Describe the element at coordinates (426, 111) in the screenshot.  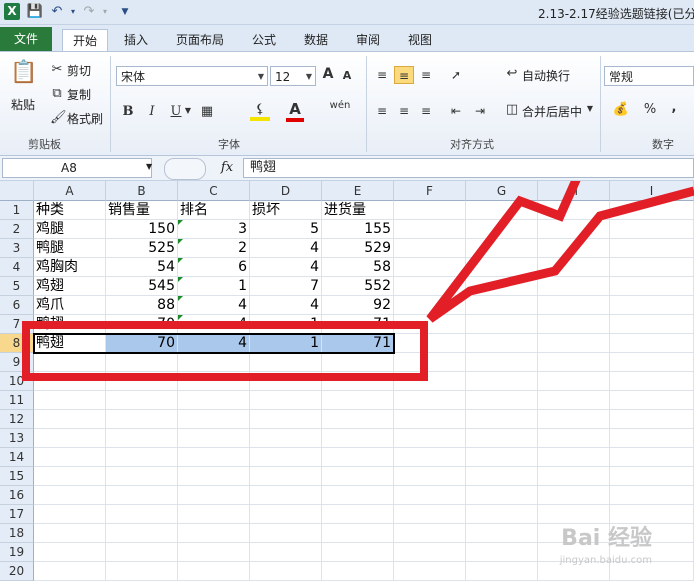
I see `align-right-icon: ≡` at that location.